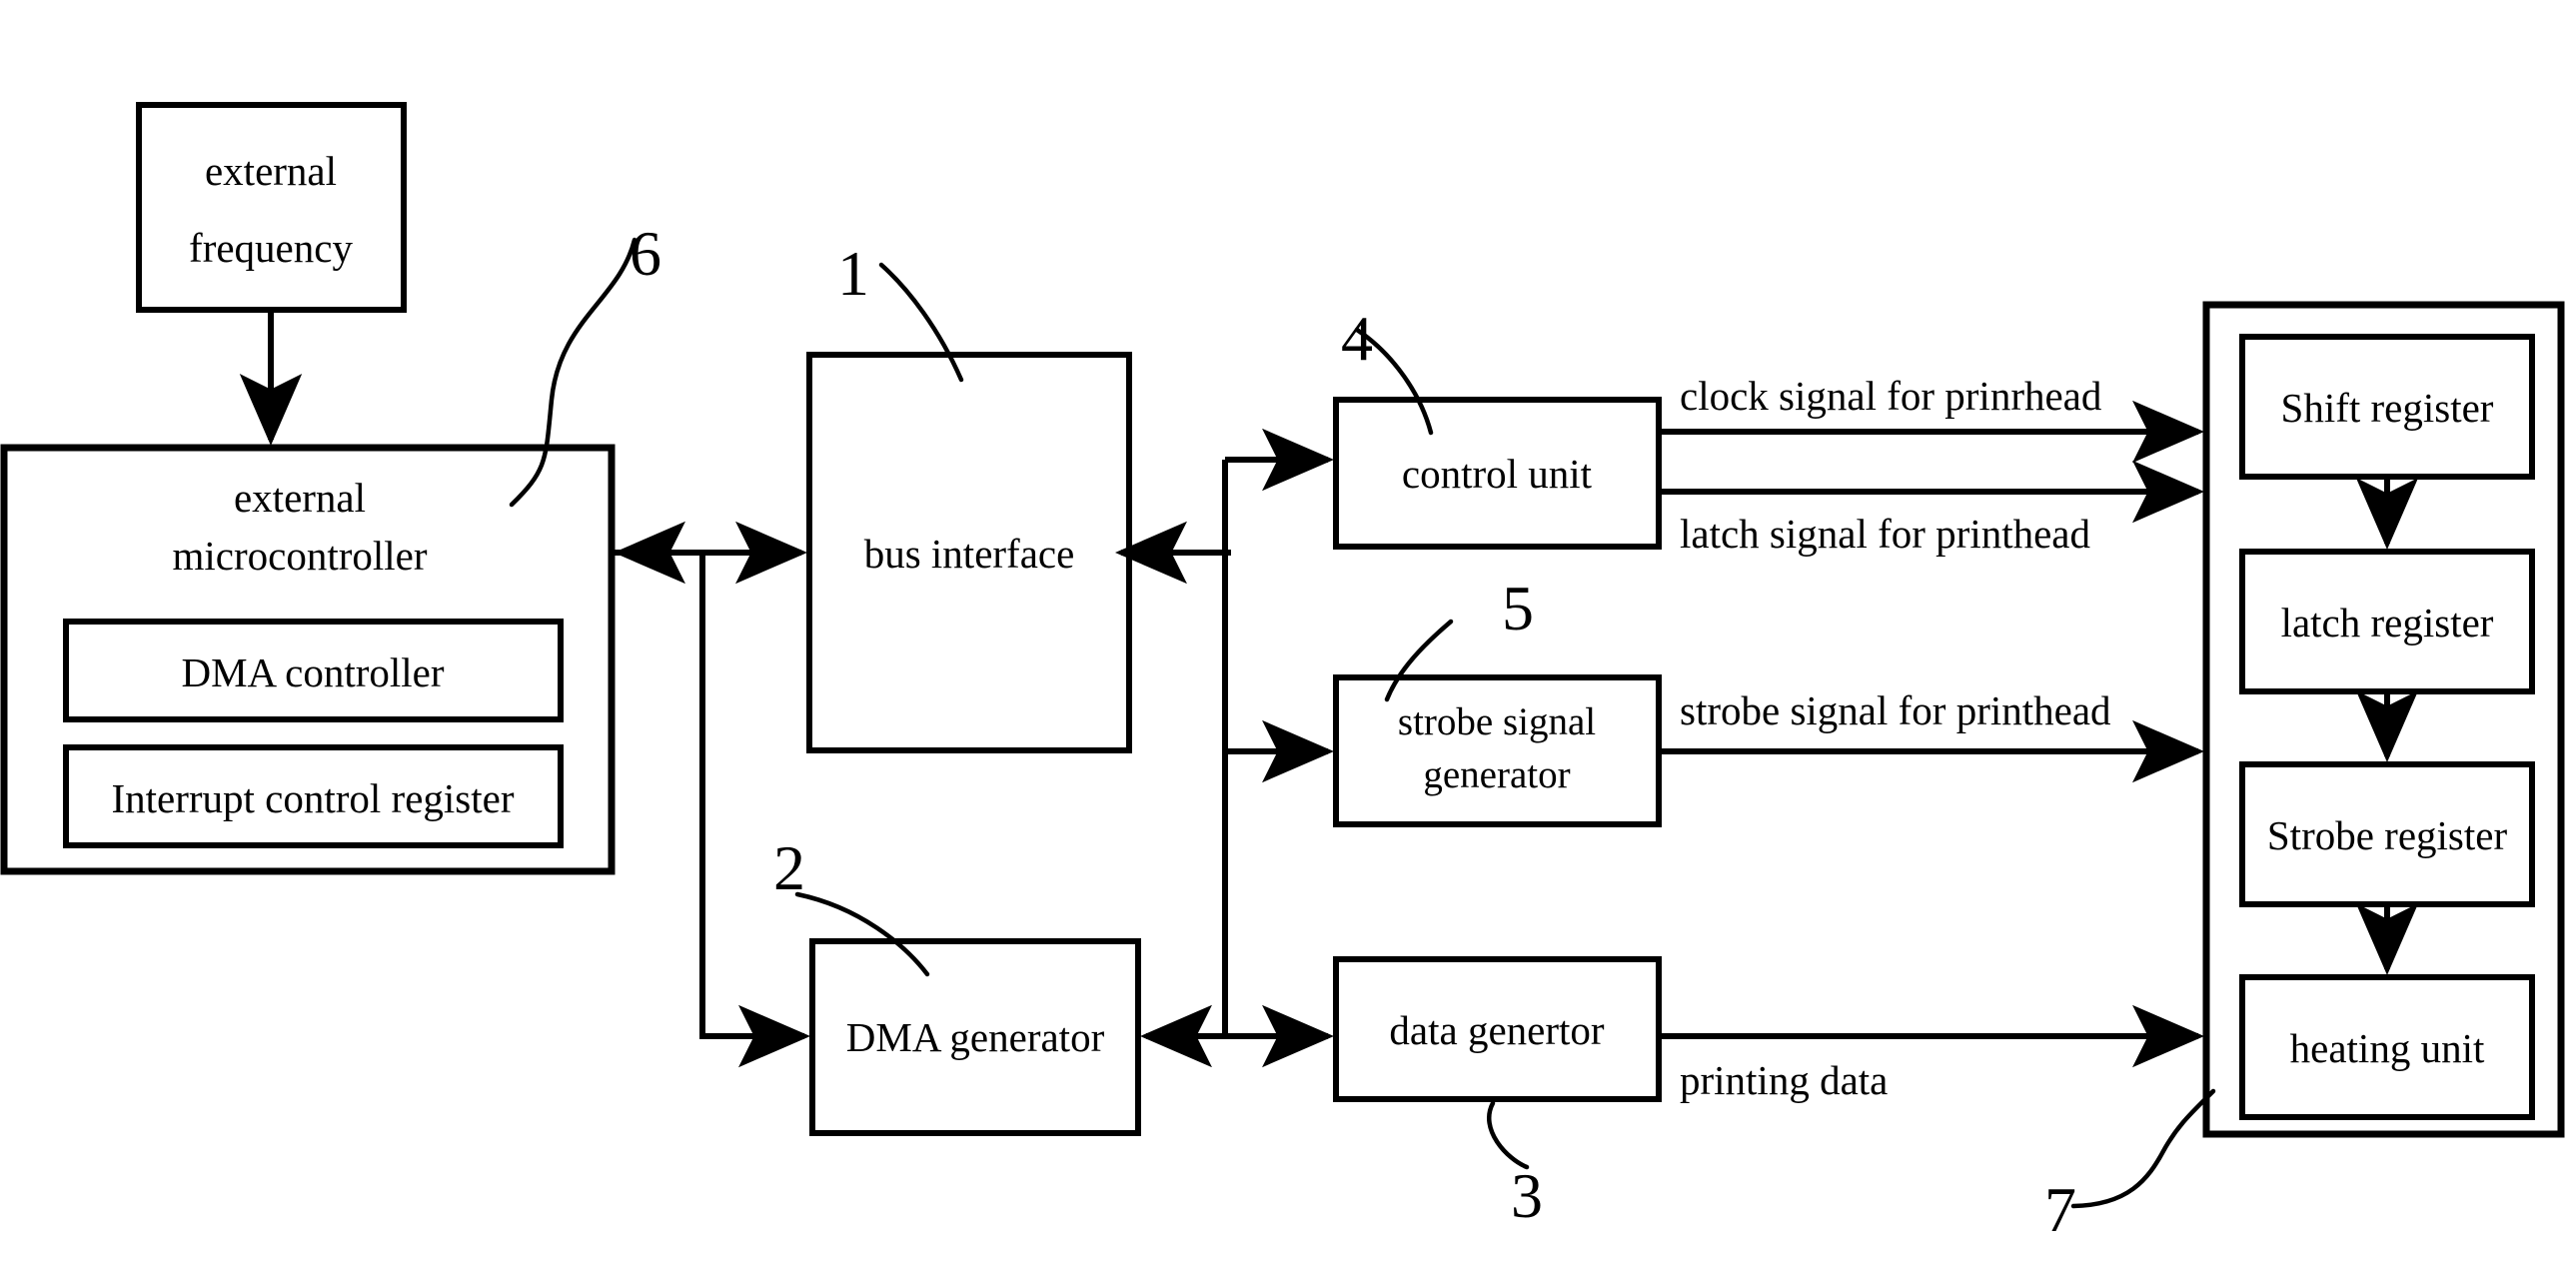 This screenshot has height=1283, width=2576. What do you see at coordinates (300, 498) in the screenshot?
I see `label-external-microcontroller-line1: external` at bounding box center [300, 498].